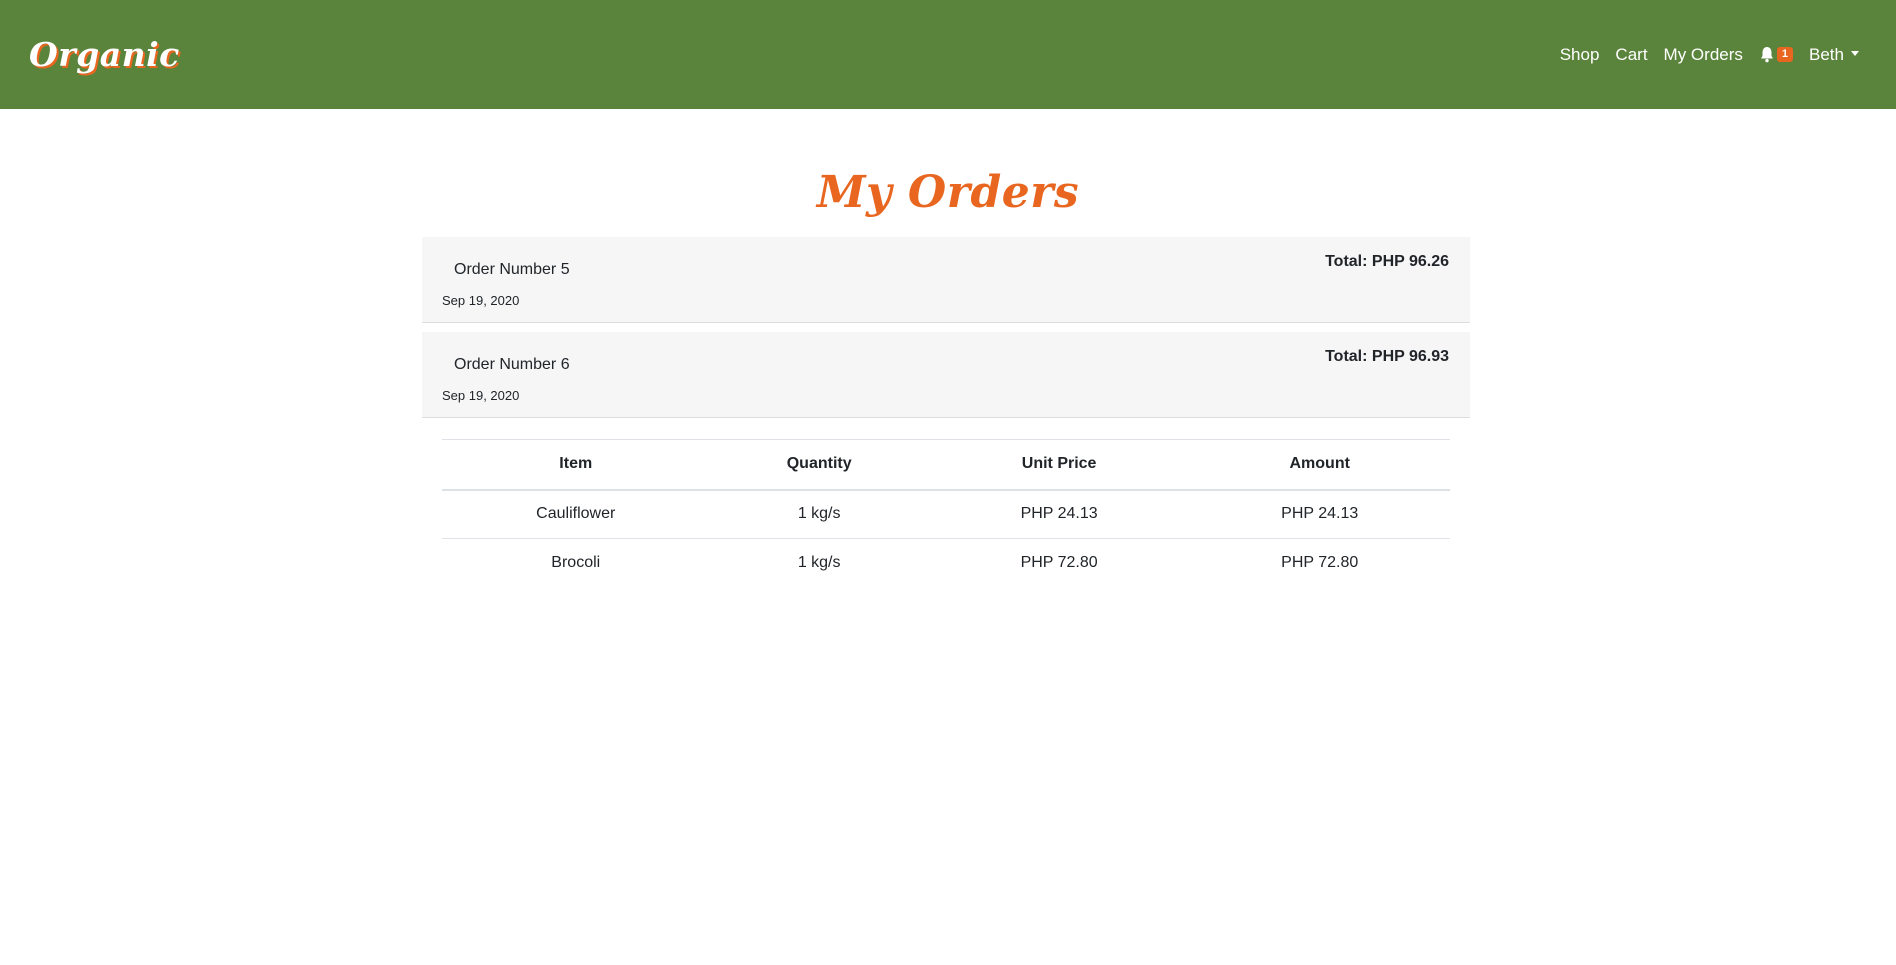 The width and height of the screenshot is (1896, 965). What do you see at coordinates (819, 465) in the screenshot?
I see `column-header-quantity: Quantity` at bounding box center [819, 465].